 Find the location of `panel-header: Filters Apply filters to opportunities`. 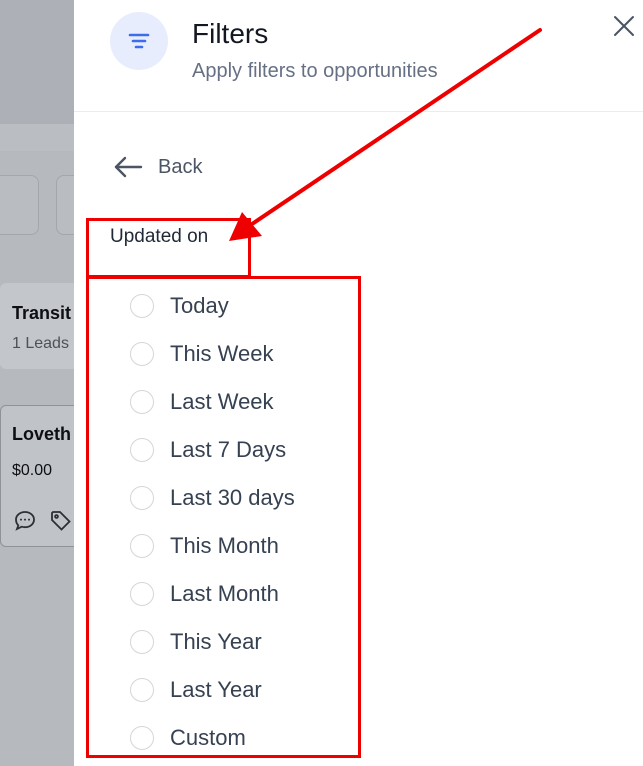

panel-header: Filters Apply filters to opportunities is located at coordinates (358, 56).